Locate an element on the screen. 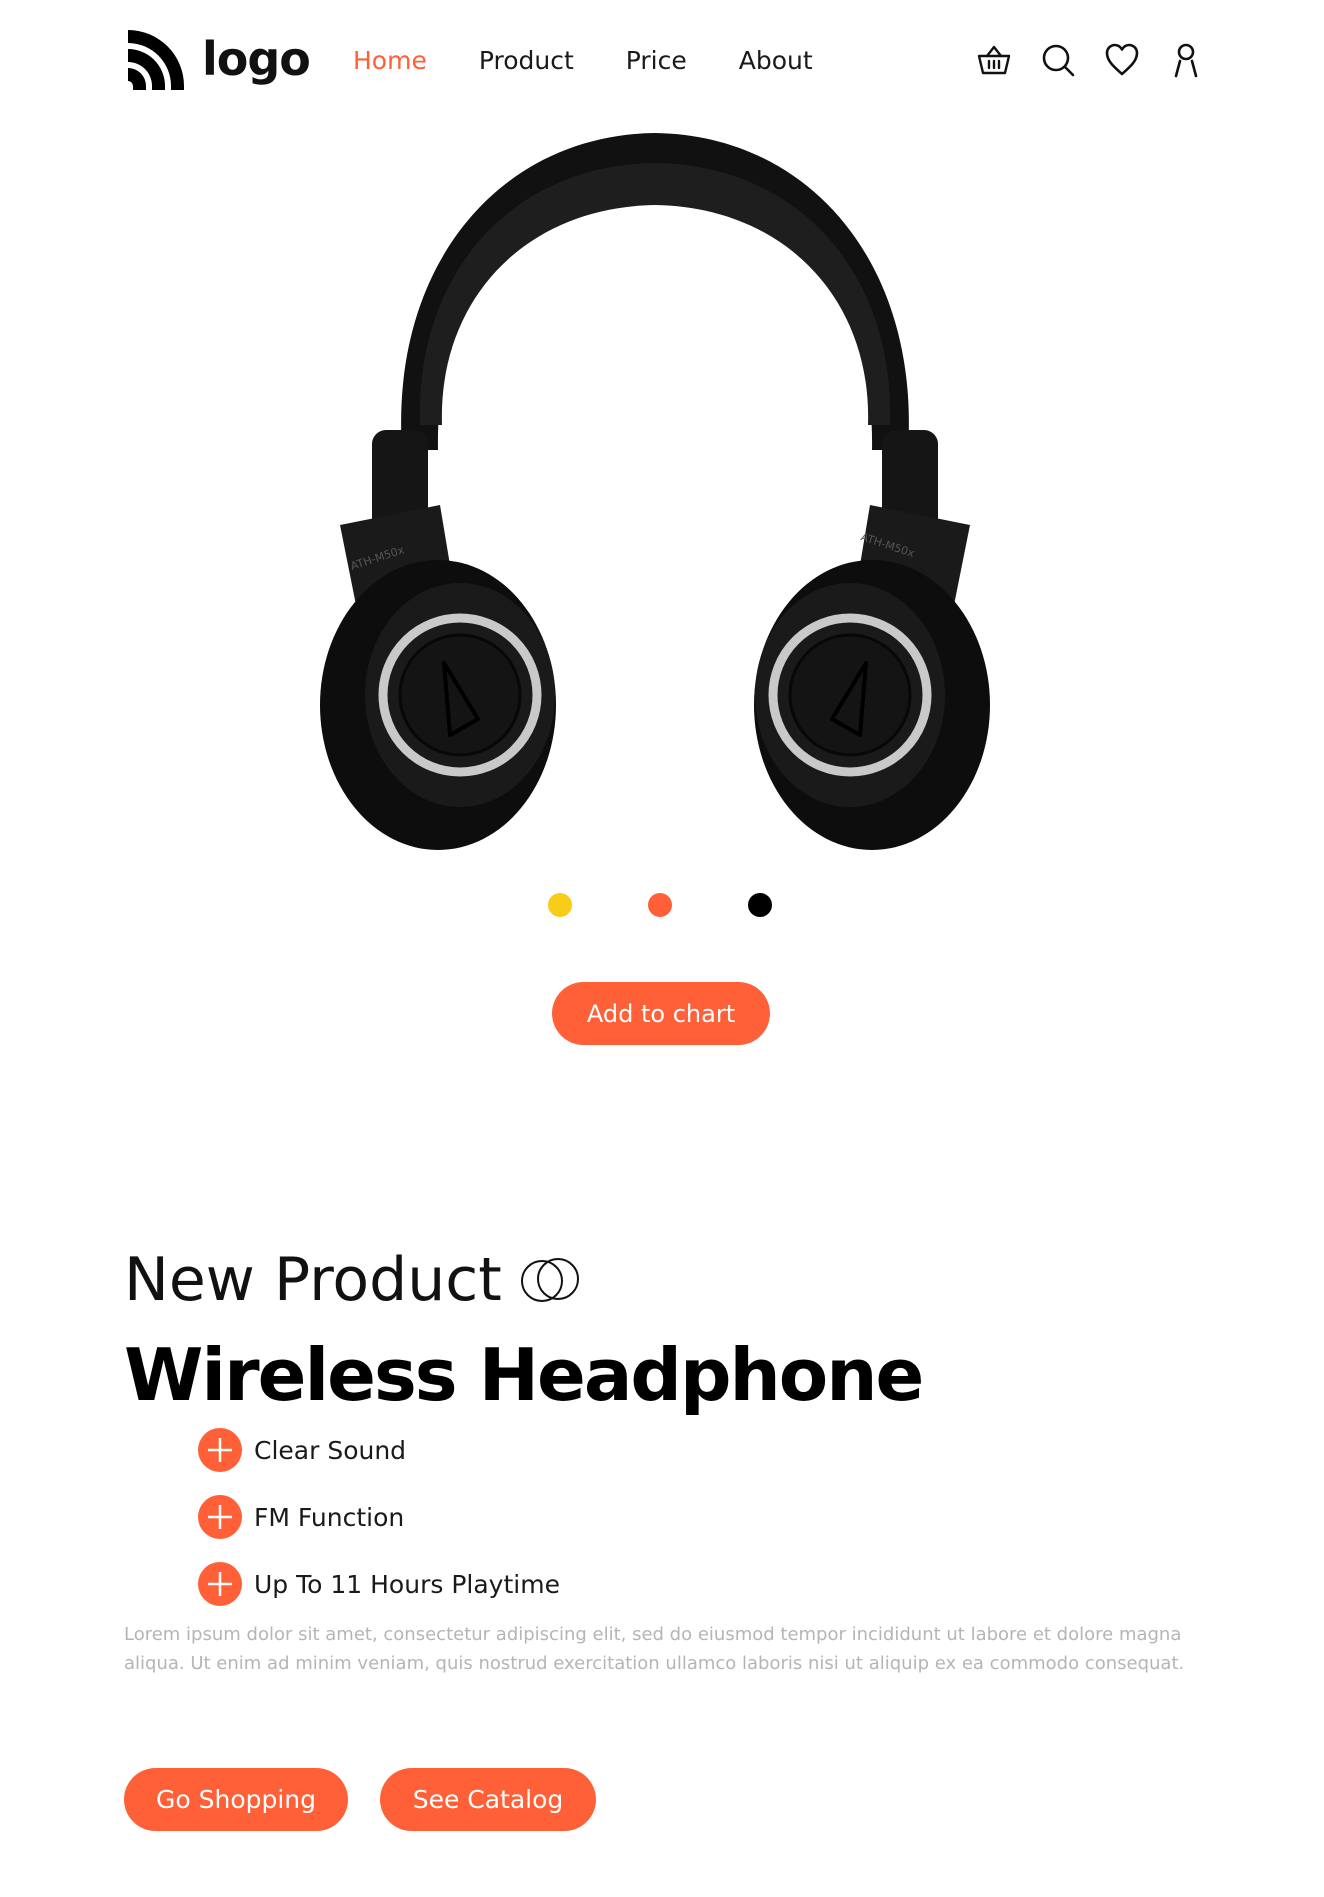  feature-label: Up To 11 Hours Playtime is located at coordinates (407, 1584).